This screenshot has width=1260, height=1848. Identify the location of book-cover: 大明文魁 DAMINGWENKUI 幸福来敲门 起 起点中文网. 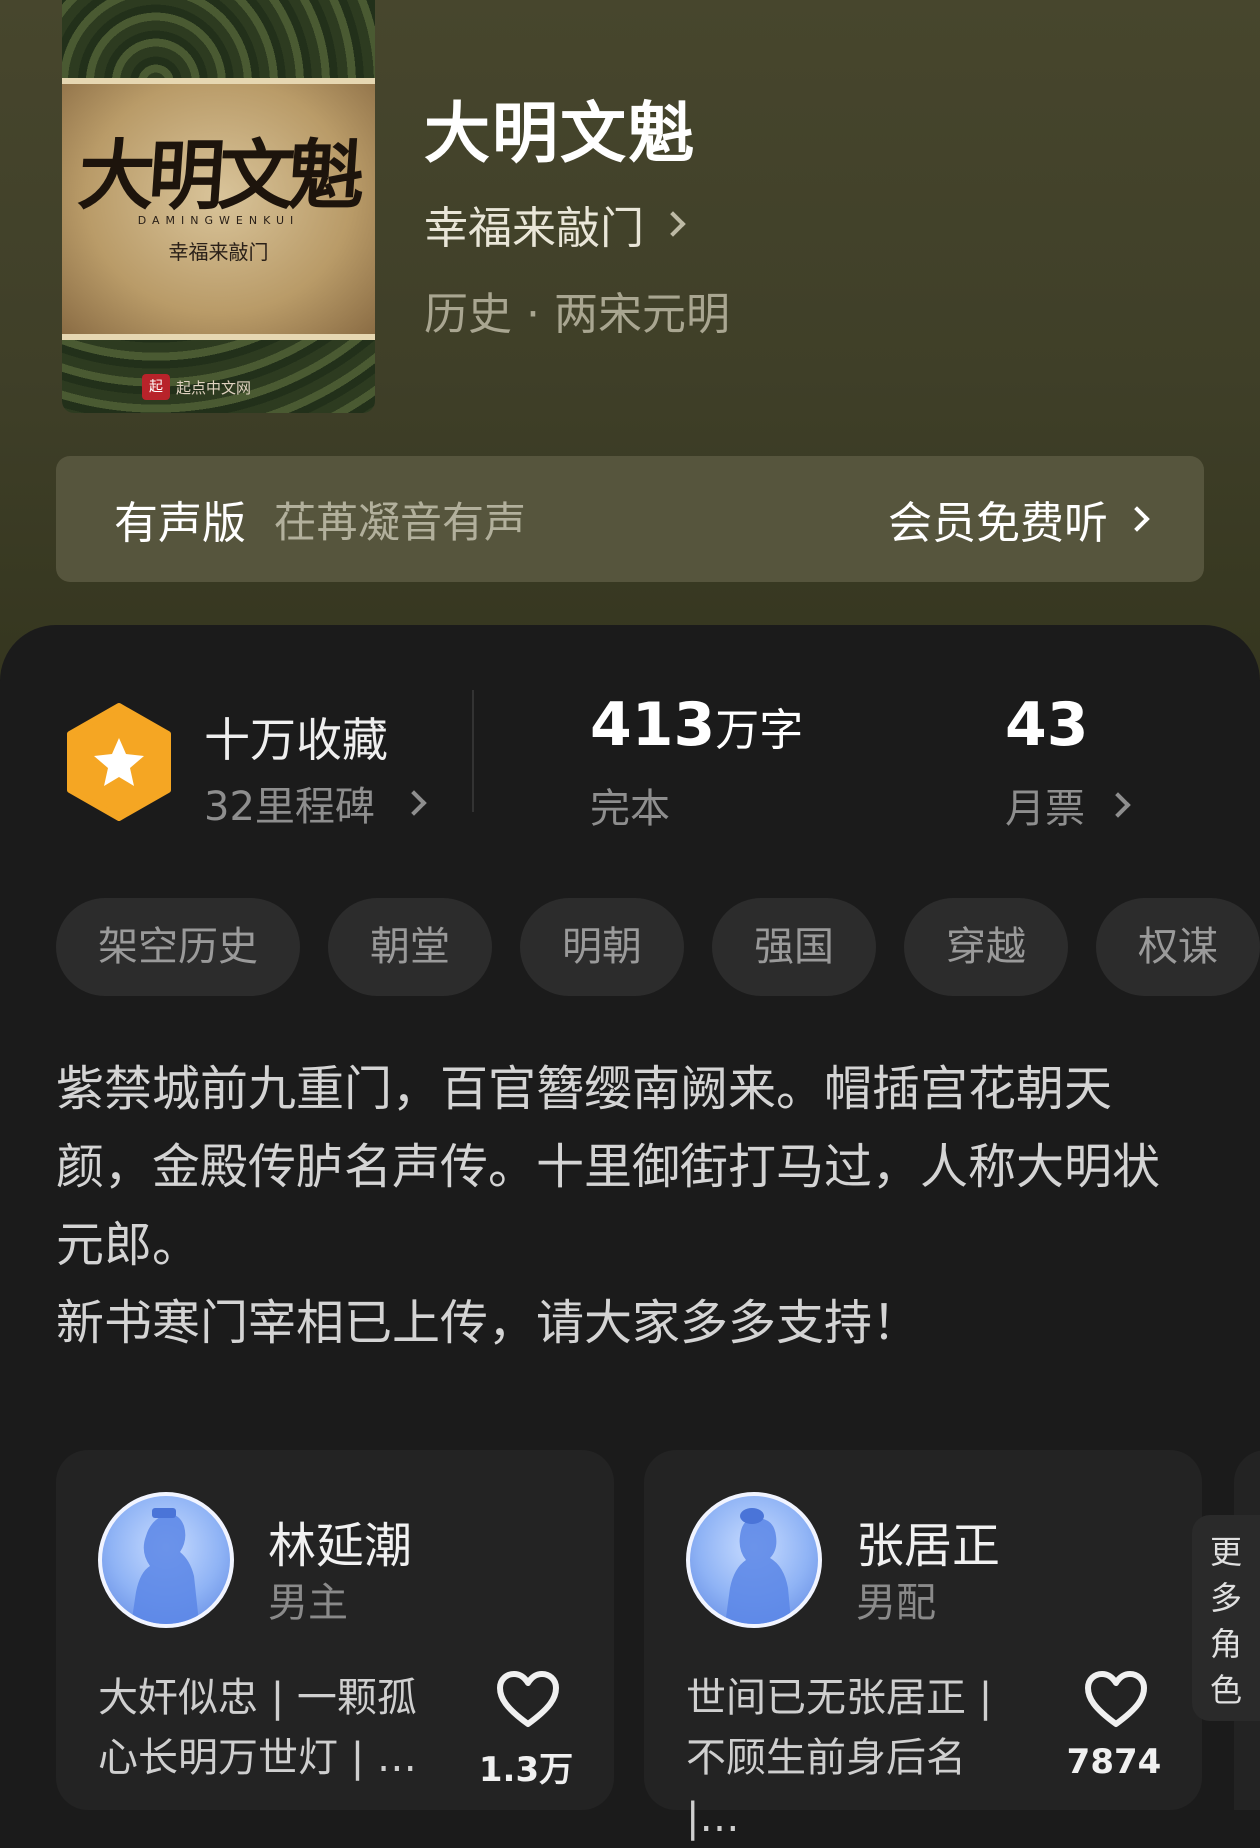
(218, 206).